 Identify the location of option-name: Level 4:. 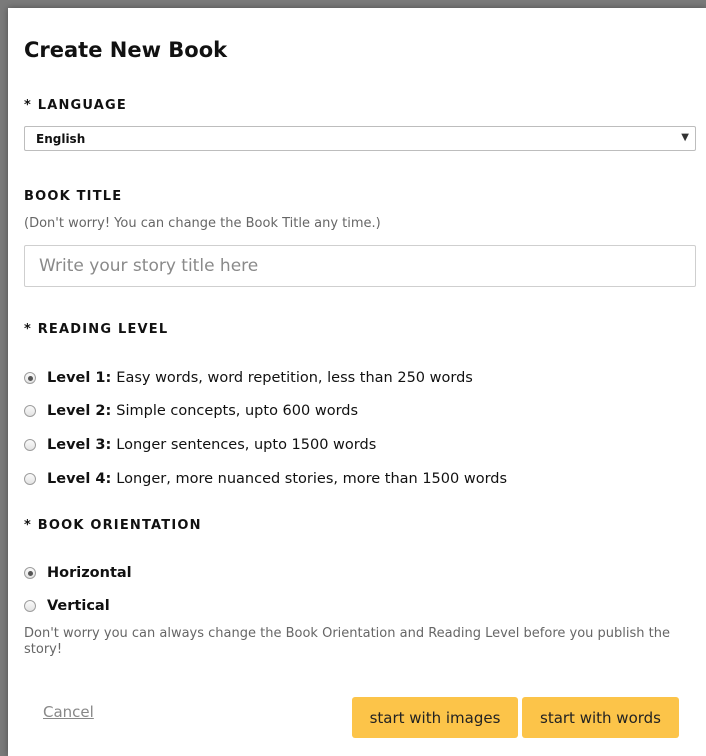
(79, 479).